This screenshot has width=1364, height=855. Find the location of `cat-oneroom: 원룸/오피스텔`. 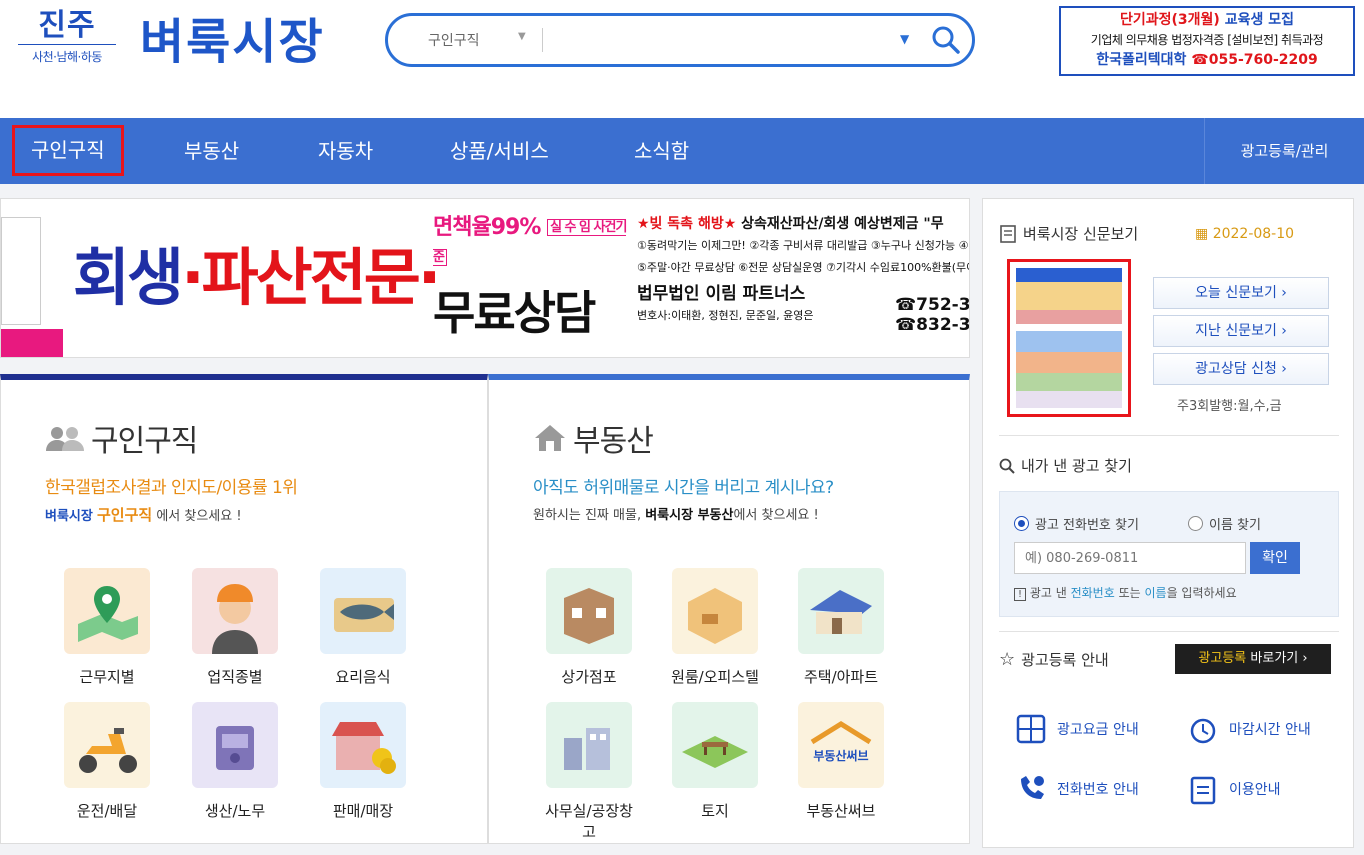

cat-oneroom: 원룸/오피스텔 is located at coordinates (715, 627).